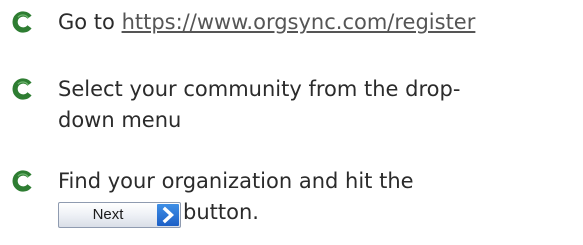 This screenshot has width=583, height=245. Describe the element at coordinates (299, 22) in the screenshot. I see `register-link: https://www.orgsync.com/register` at that location.